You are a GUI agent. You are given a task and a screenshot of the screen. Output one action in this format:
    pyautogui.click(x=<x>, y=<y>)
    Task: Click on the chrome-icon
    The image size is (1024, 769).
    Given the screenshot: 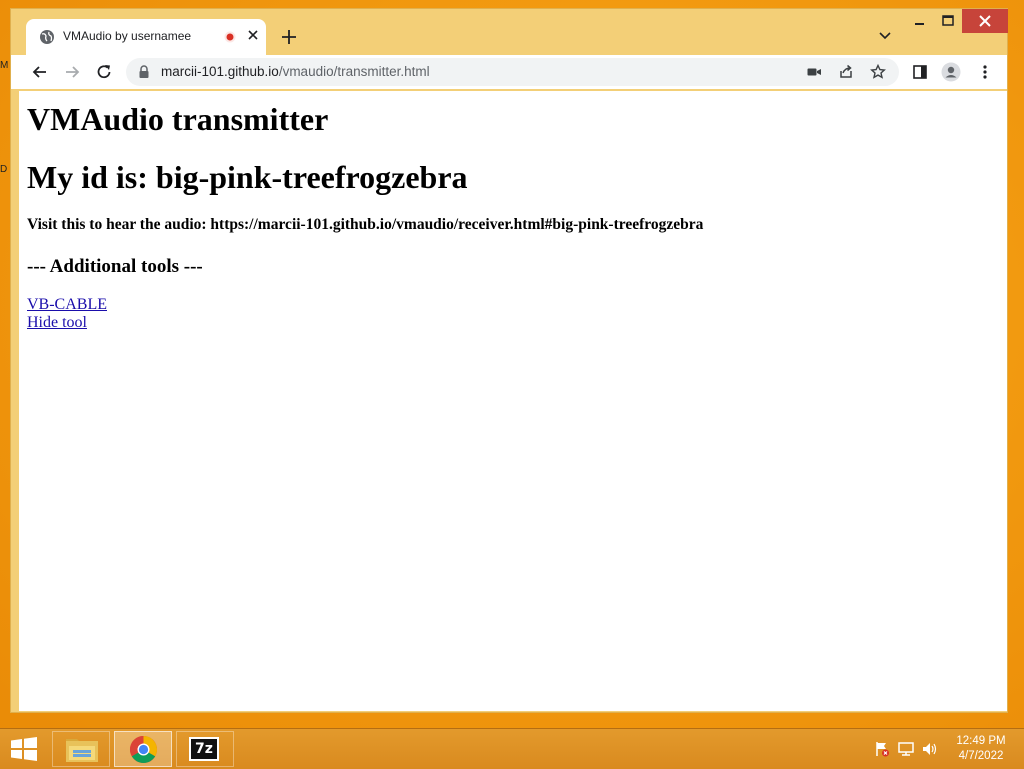 What is the action you would take?
    pyautogui.click(x=143, y=749)
    